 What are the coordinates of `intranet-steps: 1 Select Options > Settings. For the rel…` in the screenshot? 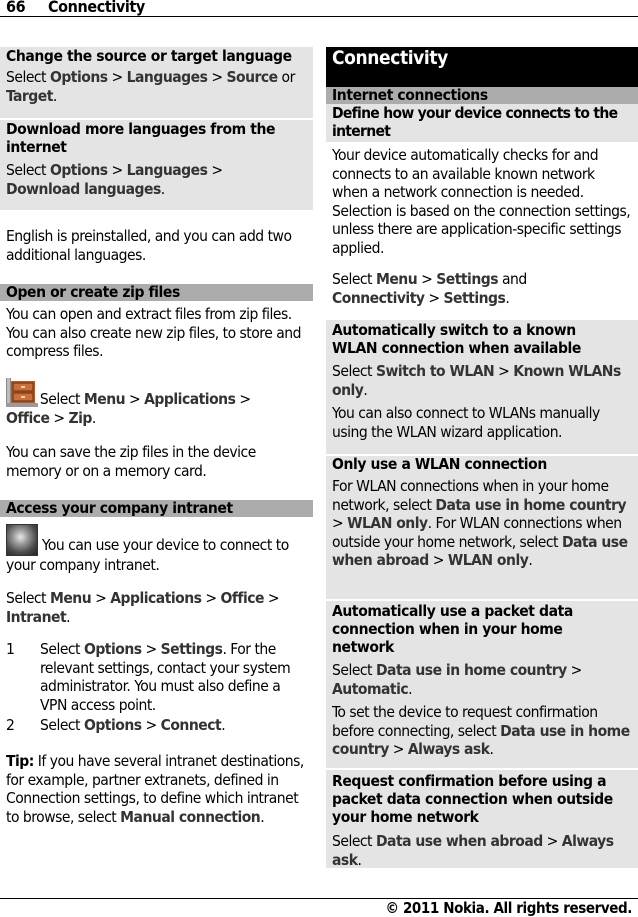 It's located at (158, 687).